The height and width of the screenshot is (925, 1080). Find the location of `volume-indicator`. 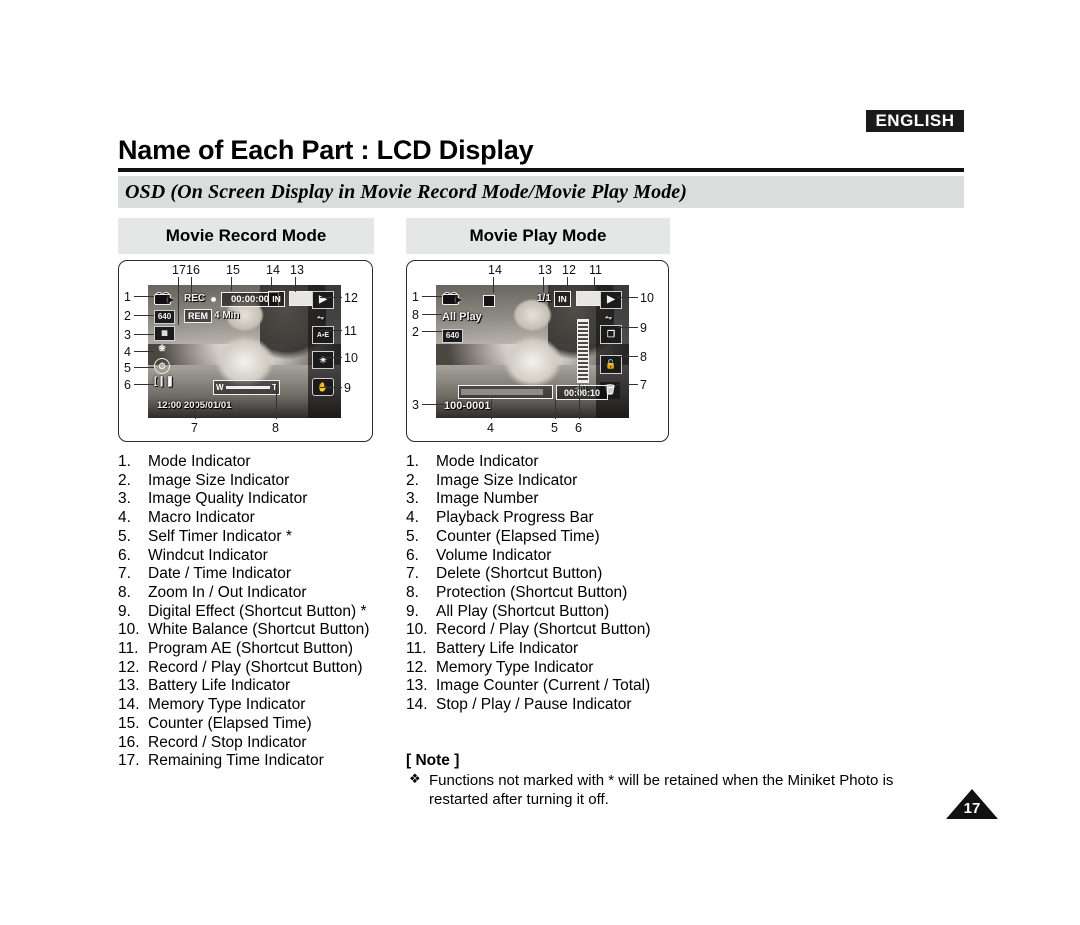

volume-indicator is located at coordinates (583, 351).